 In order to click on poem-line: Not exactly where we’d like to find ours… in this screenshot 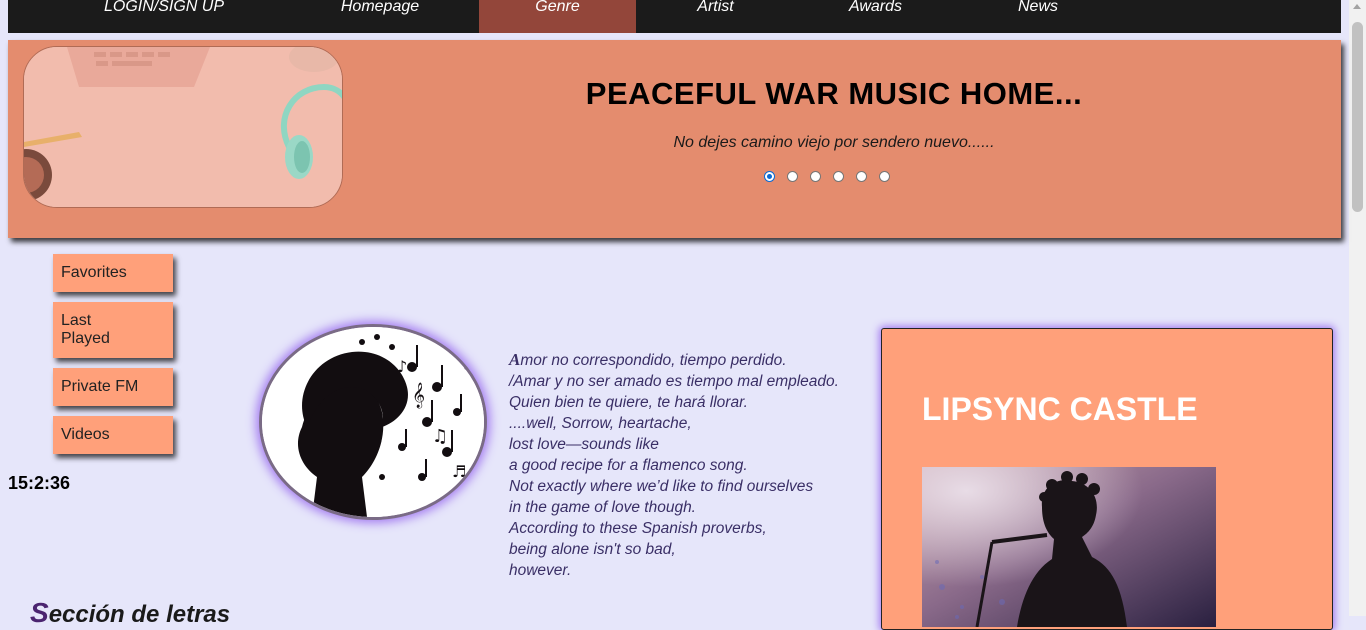, I will do `click(661, 486)`.